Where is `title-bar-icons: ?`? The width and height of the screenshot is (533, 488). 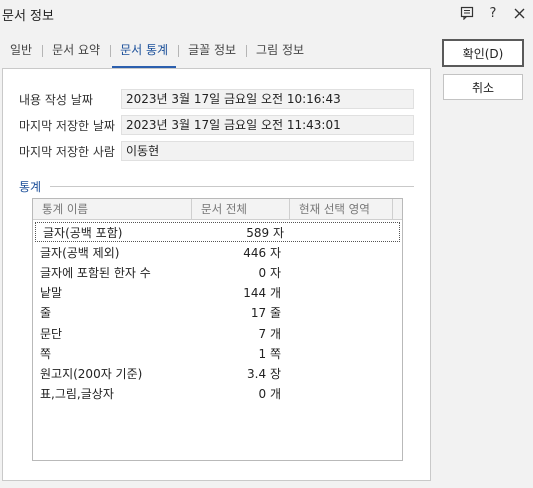 title-bar-icons: ? is located at coordinates (493, 13).